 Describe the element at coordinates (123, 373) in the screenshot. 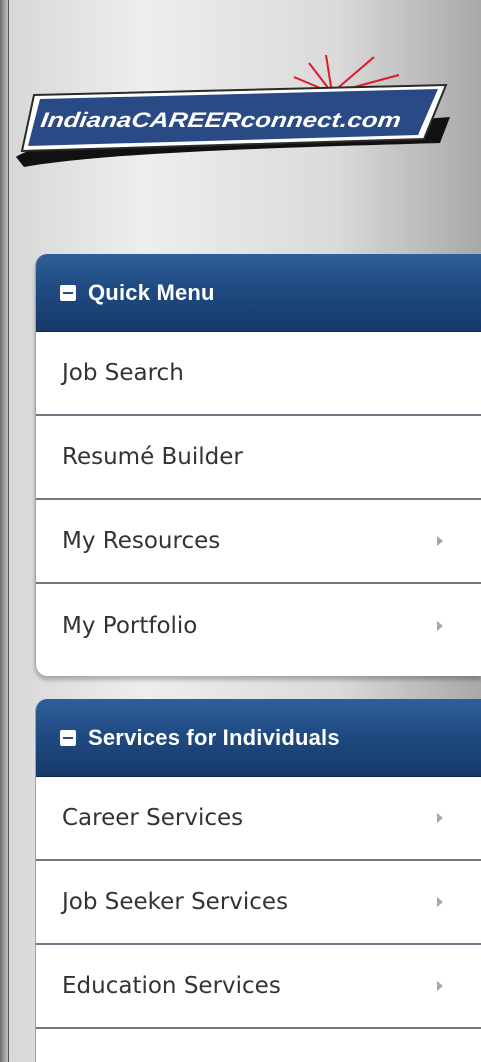

I see `menu-item-label: Job Search` at that location.